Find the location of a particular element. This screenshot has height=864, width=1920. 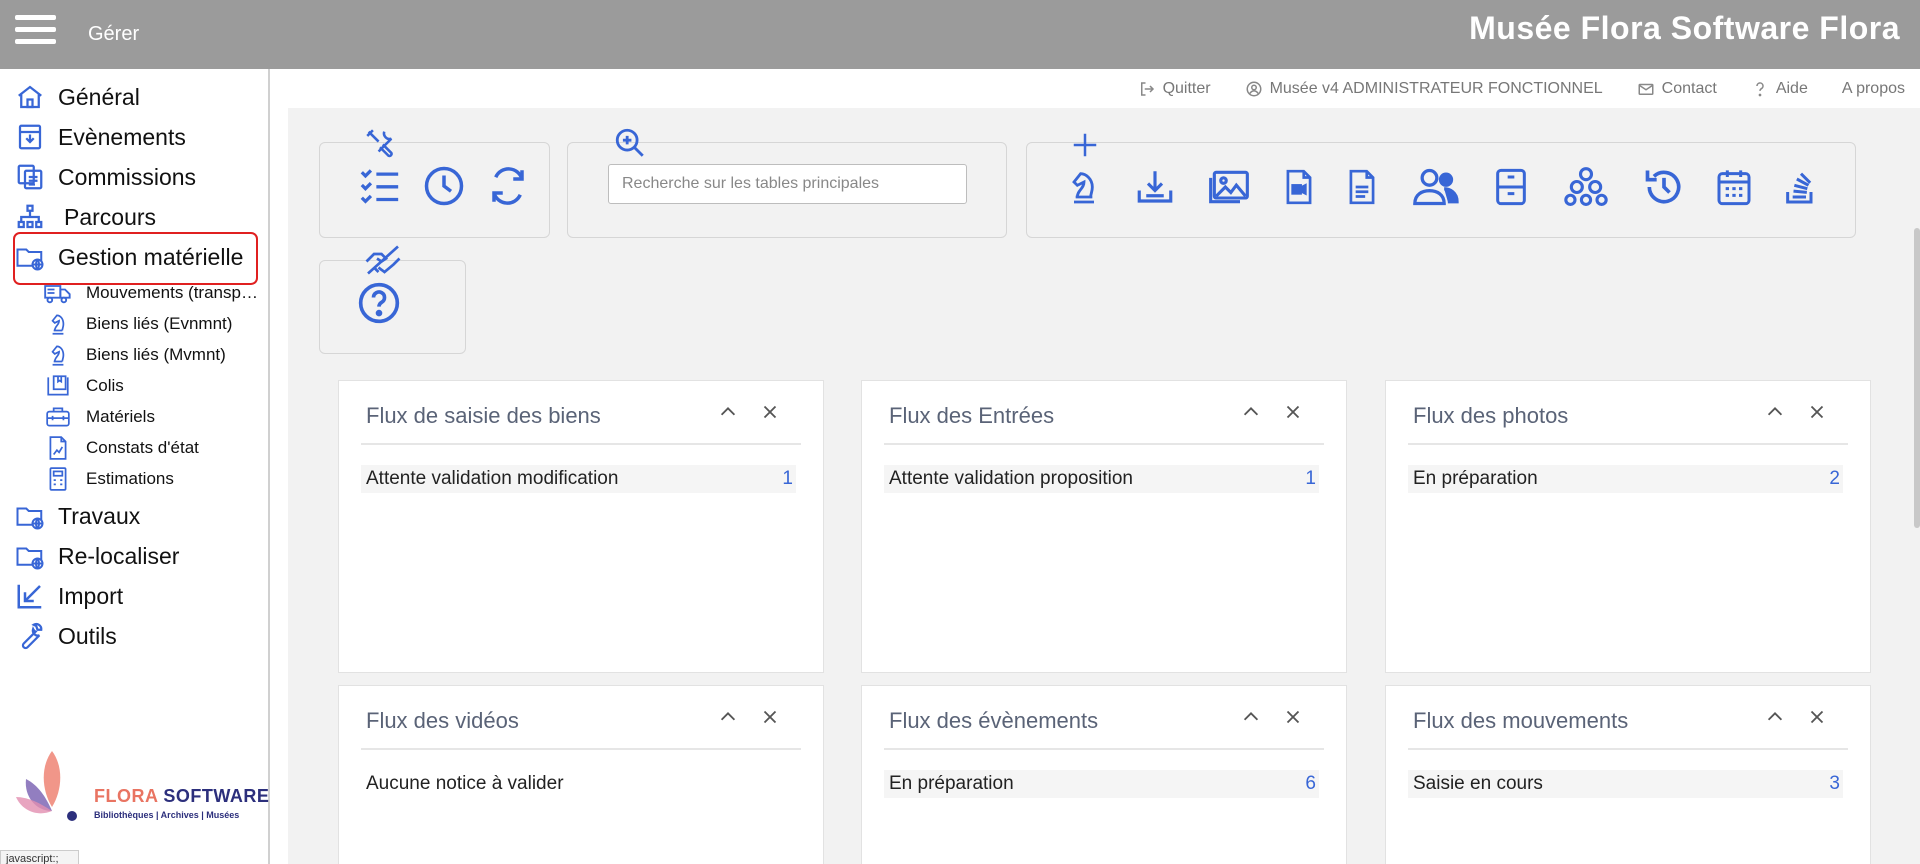

panel-title: Flux des mouvements is located at coordinates (1521, 720).